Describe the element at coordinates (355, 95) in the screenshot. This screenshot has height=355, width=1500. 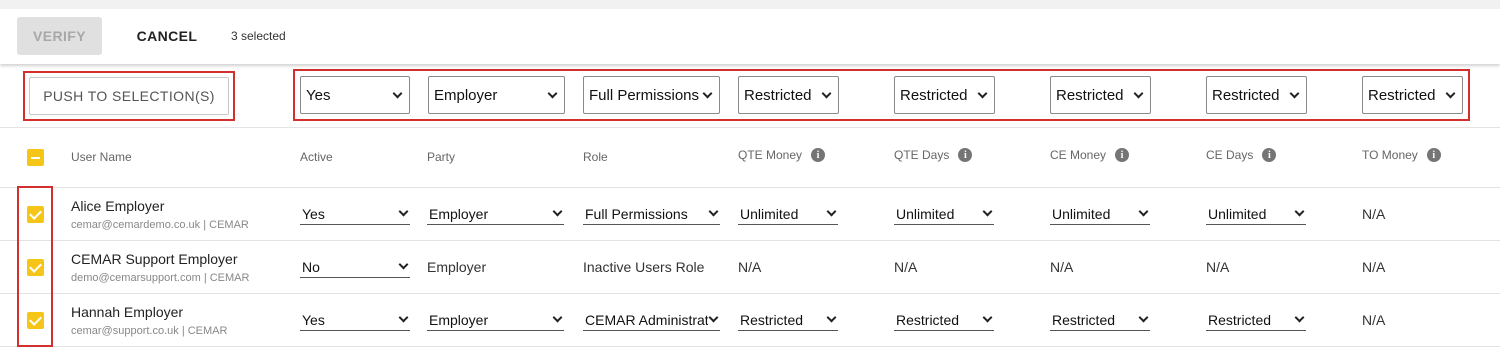
I see `push-active-select: Yes` at that location.